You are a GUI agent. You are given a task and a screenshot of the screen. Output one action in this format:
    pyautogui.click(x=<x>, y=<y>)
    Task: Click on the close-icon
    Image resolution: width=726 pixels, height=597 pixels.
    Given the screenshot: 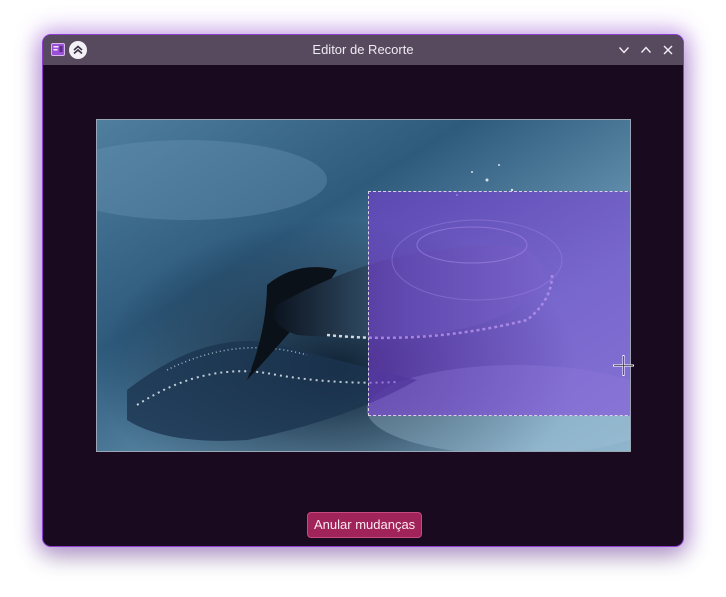 What is the action you would take?
    pyautogui.click(x=668, y=50)
    